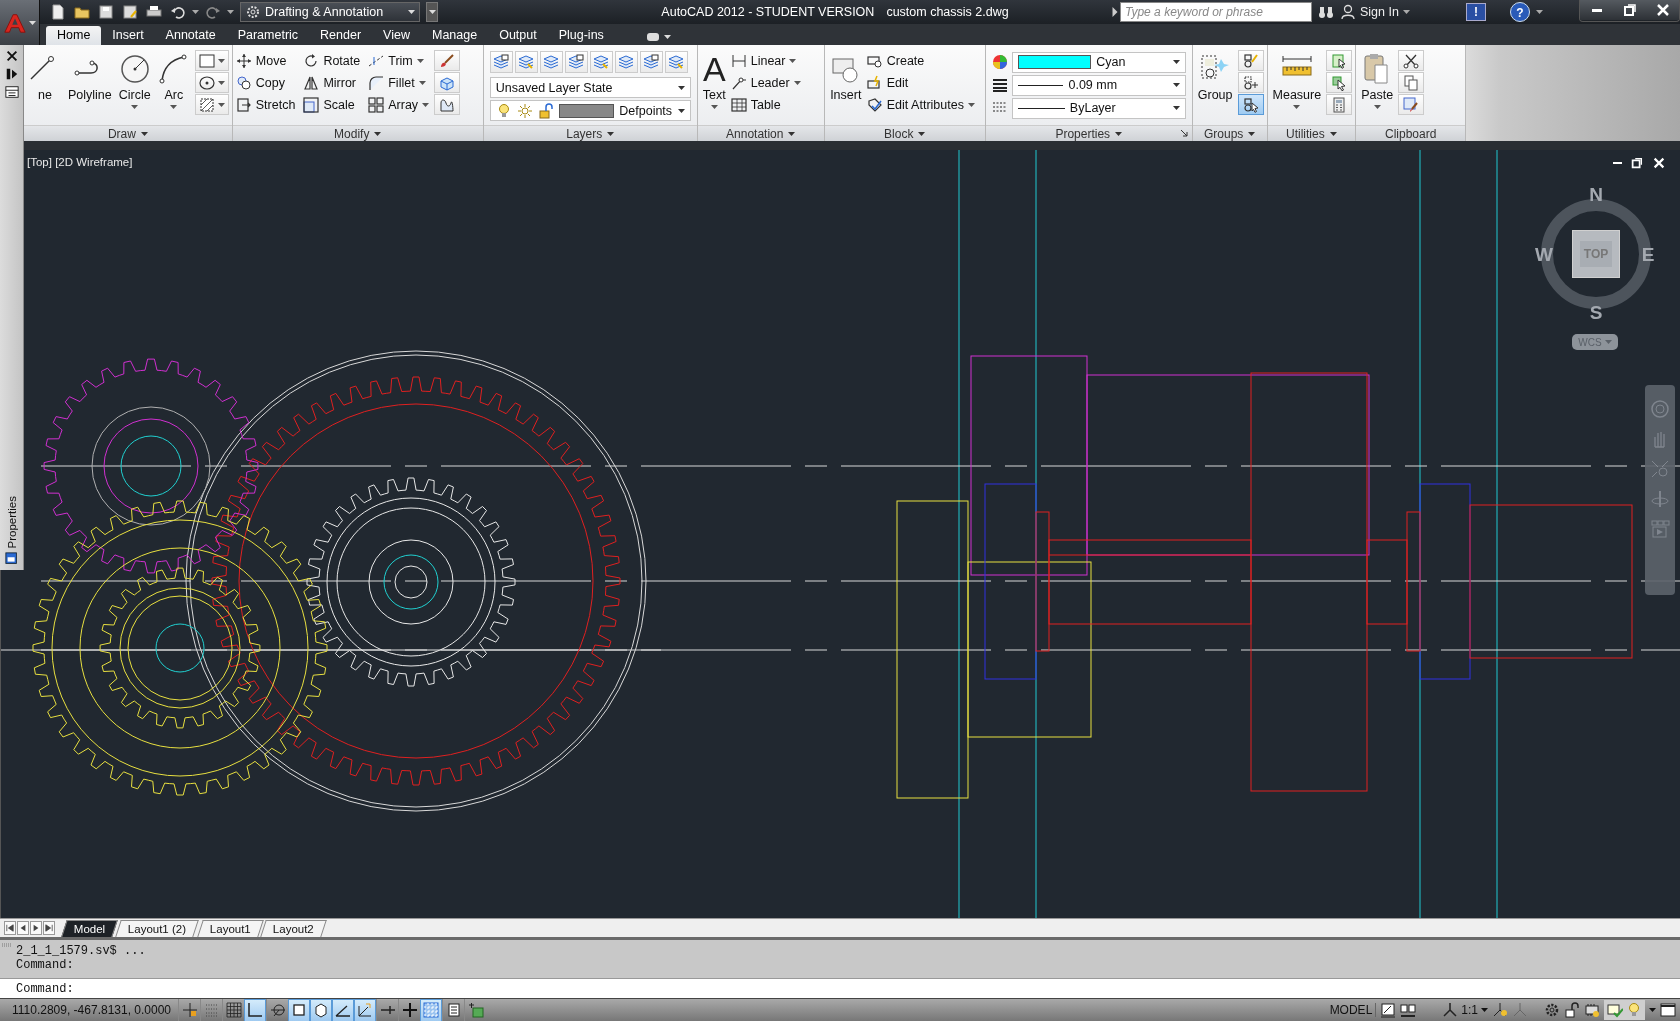 The height and width of the screenshot is (1021, 1680). I want to click on workspace-dropdown: Drafting & Annotation, so click(330, 12).